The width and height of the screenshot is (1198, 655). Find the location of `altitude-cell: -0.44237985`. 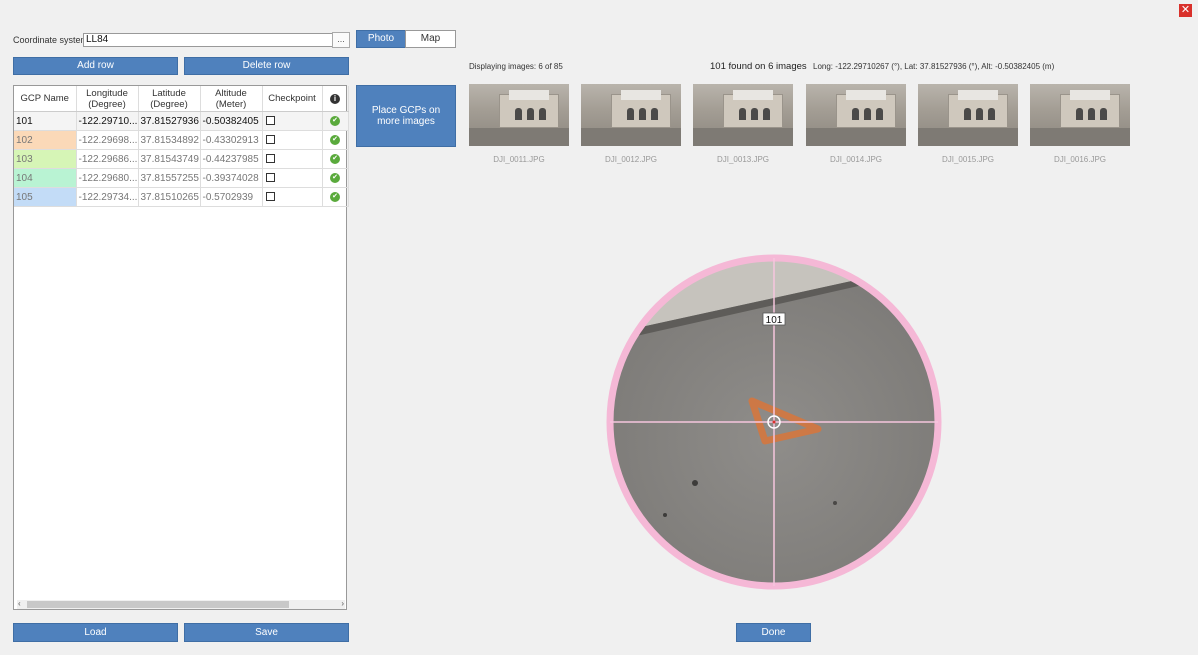

altitude-cell: -0.44237985 is located at coordinates (231, 159).